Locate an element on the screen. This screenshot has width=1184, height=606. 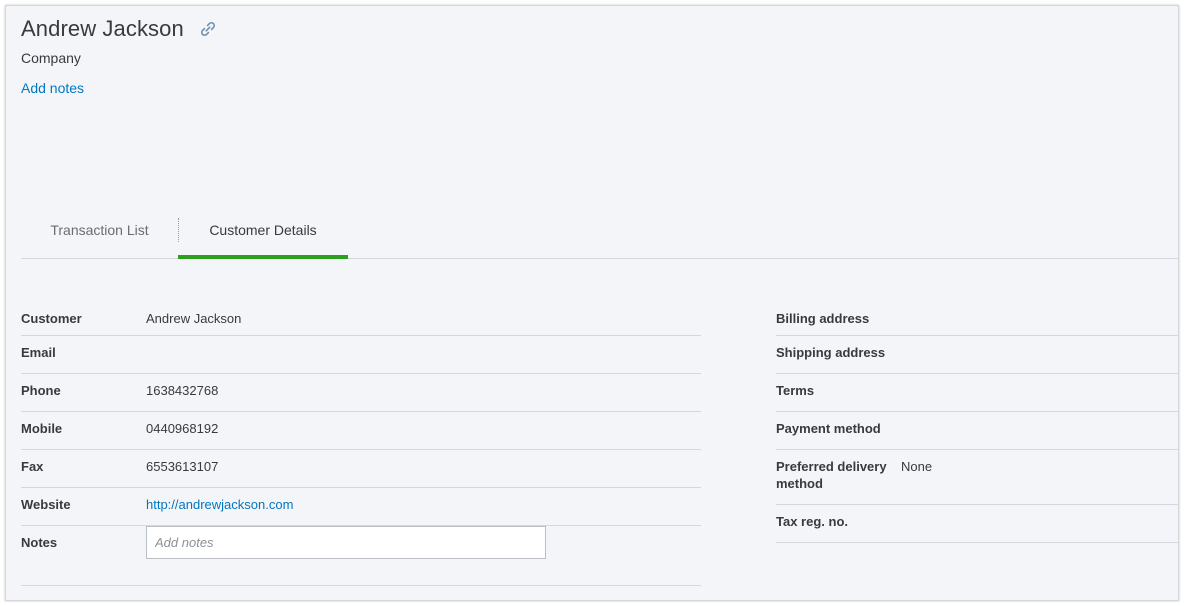
detail-label: Fax is located at coordinates (32, 466).